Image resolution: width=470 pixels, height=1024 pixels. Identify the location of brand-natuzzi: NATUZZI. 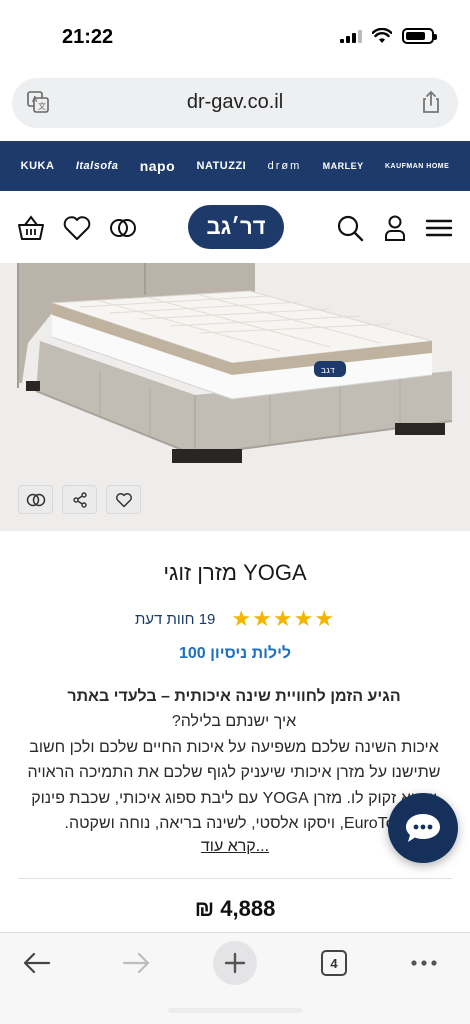
(222, 166).